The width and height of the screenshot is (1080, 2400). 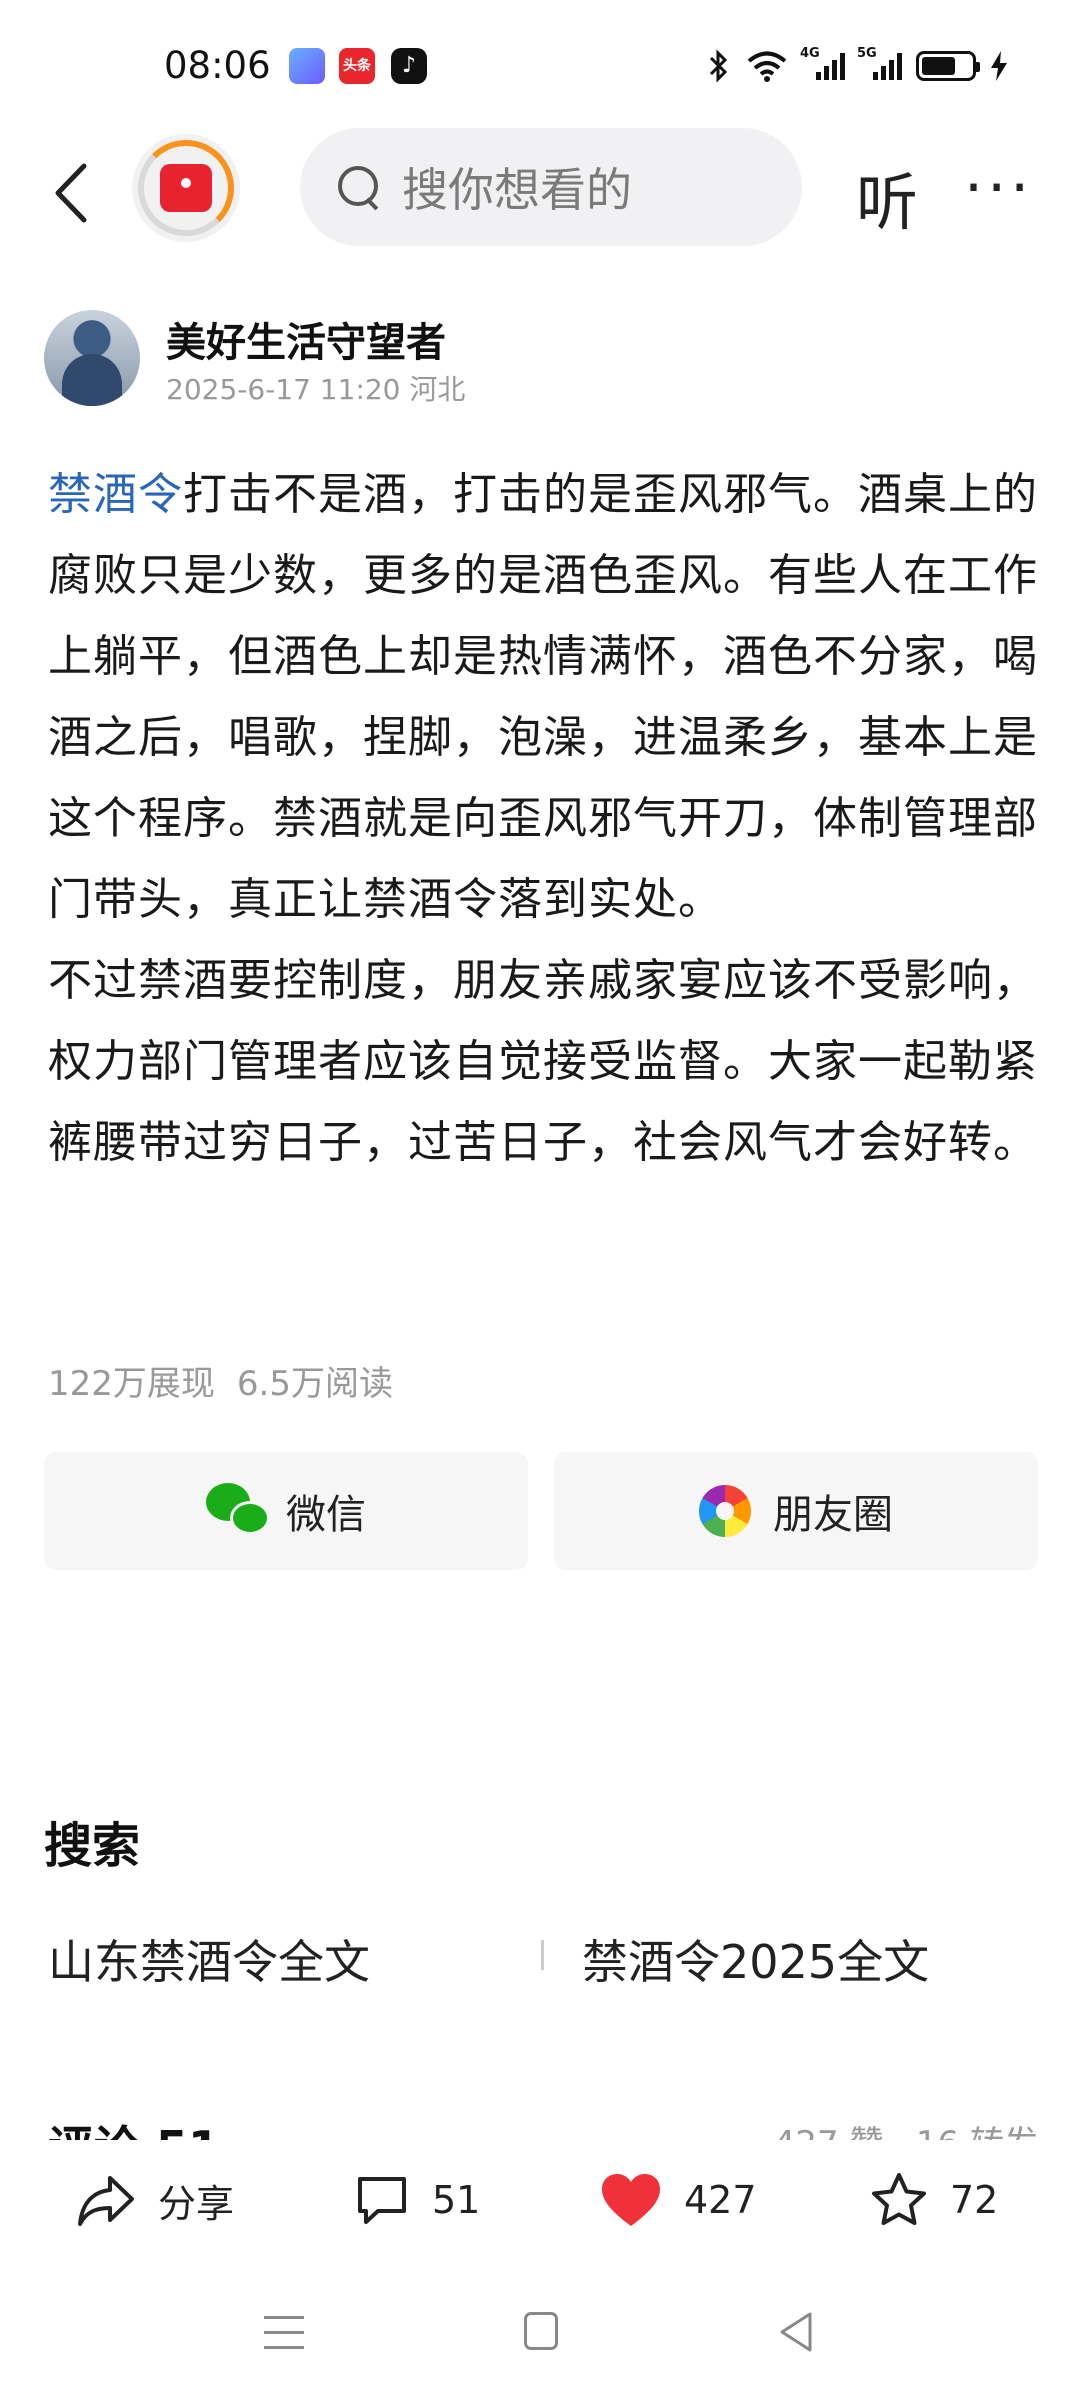 What do you see at coordinates (326, 1515) in the screenshot?
I see `share-wechat-label: 微信` at bounding box center [326, 1515].